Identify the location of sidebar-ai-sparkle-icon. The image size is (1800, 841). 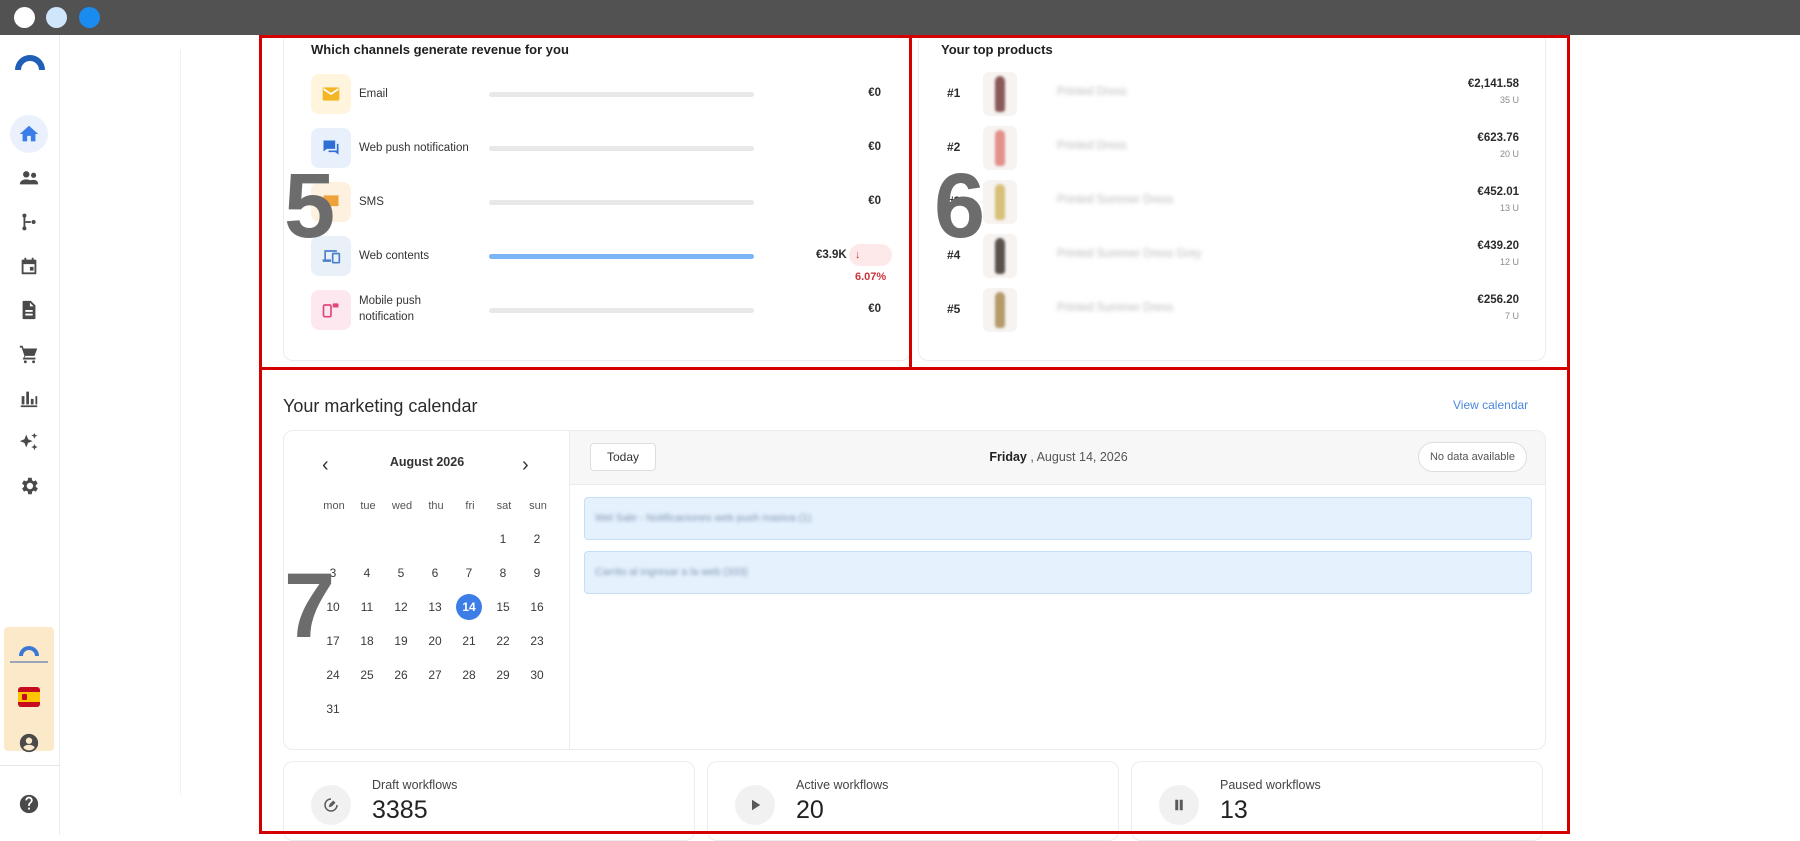
(29, 442).